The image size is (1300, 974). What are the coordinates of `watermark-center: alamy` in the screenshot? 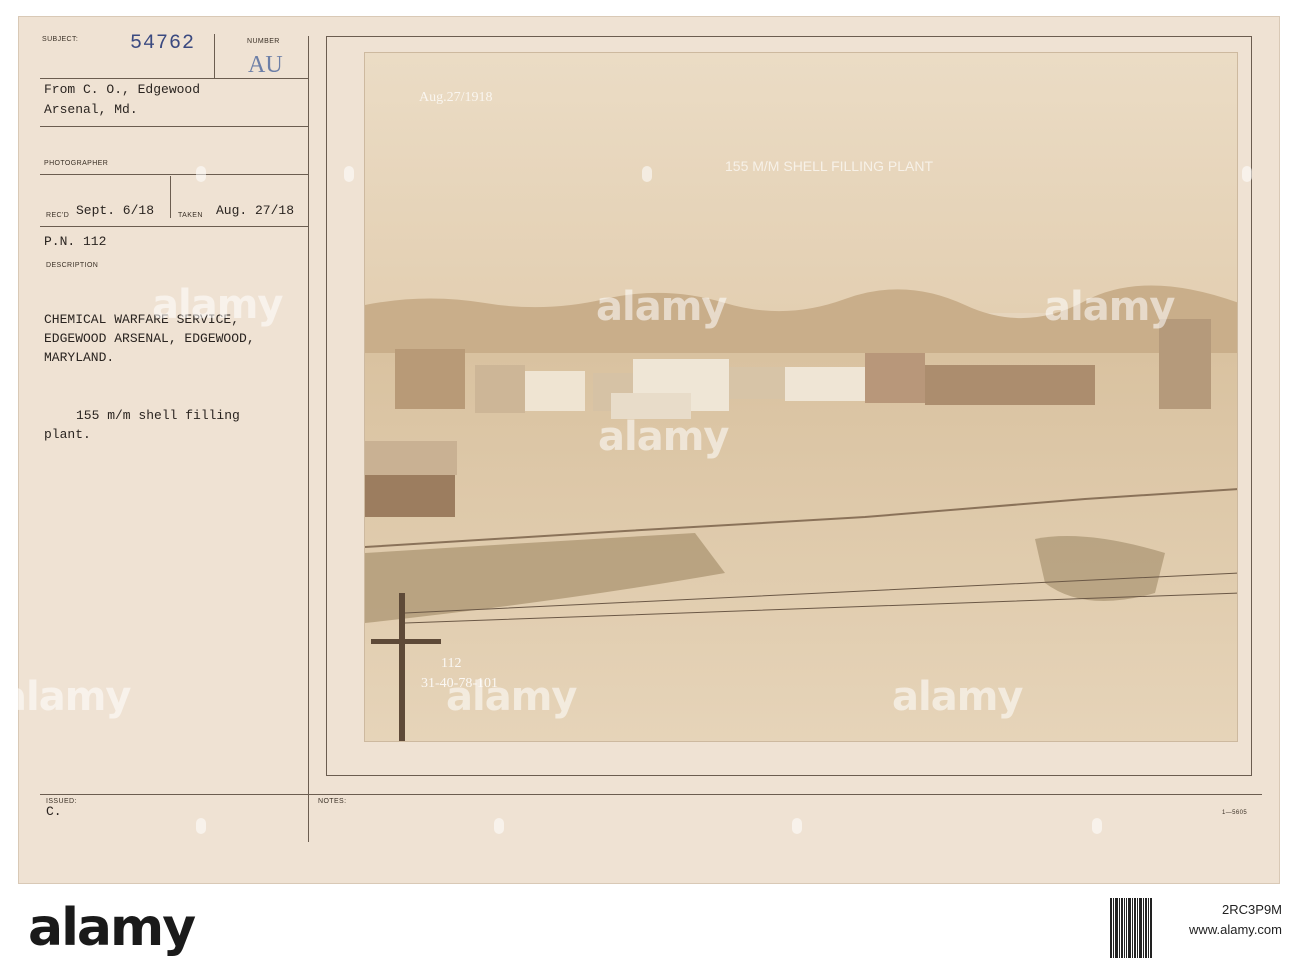 It's located at (663, 437).